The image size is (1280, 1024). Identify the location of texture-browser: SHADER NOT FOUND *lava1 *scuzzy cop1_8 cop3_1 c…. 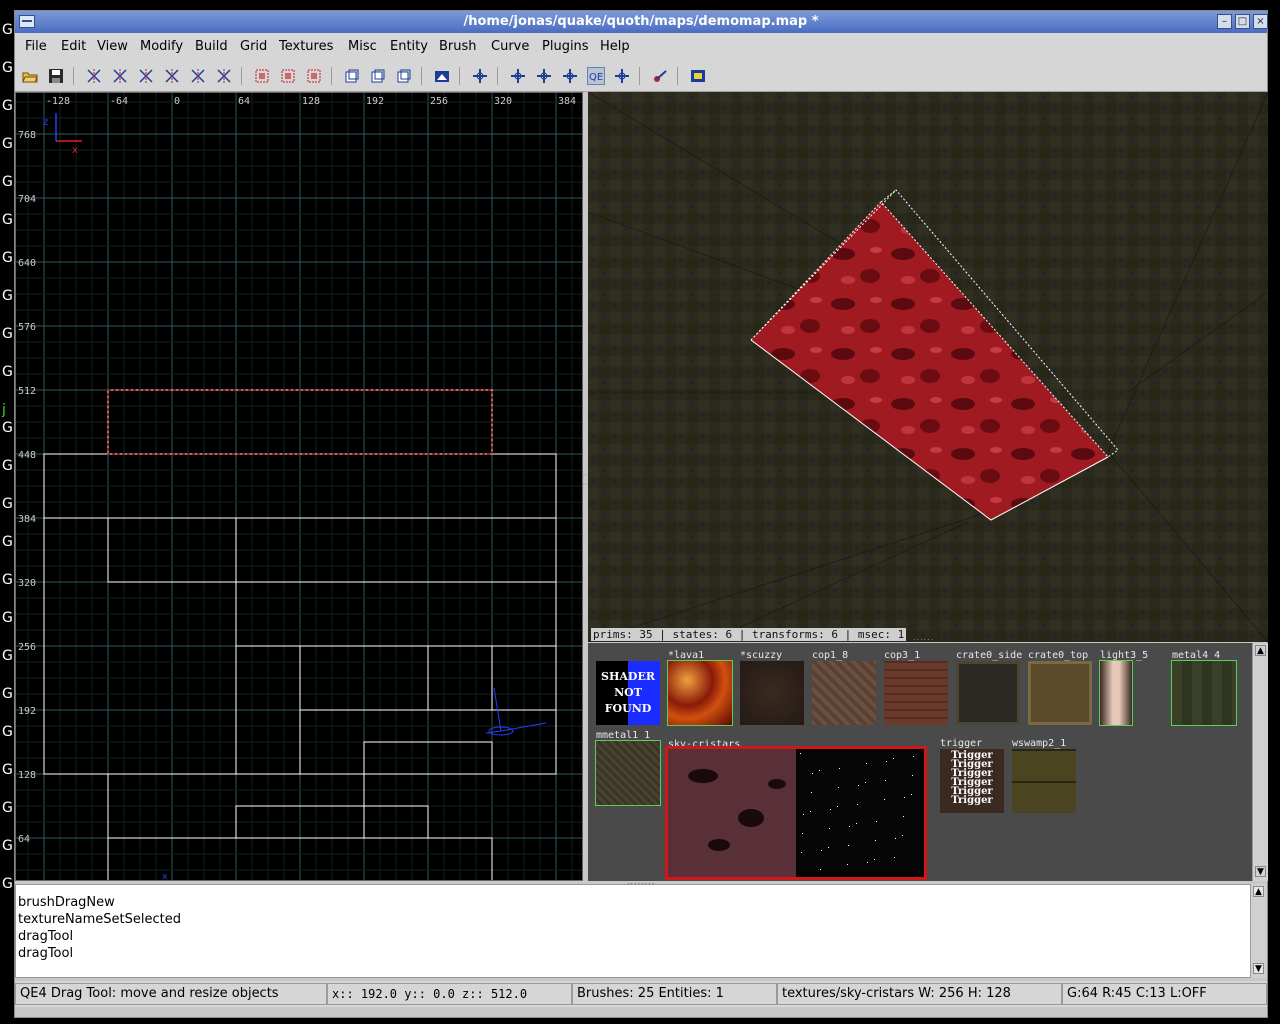
(920, 762).